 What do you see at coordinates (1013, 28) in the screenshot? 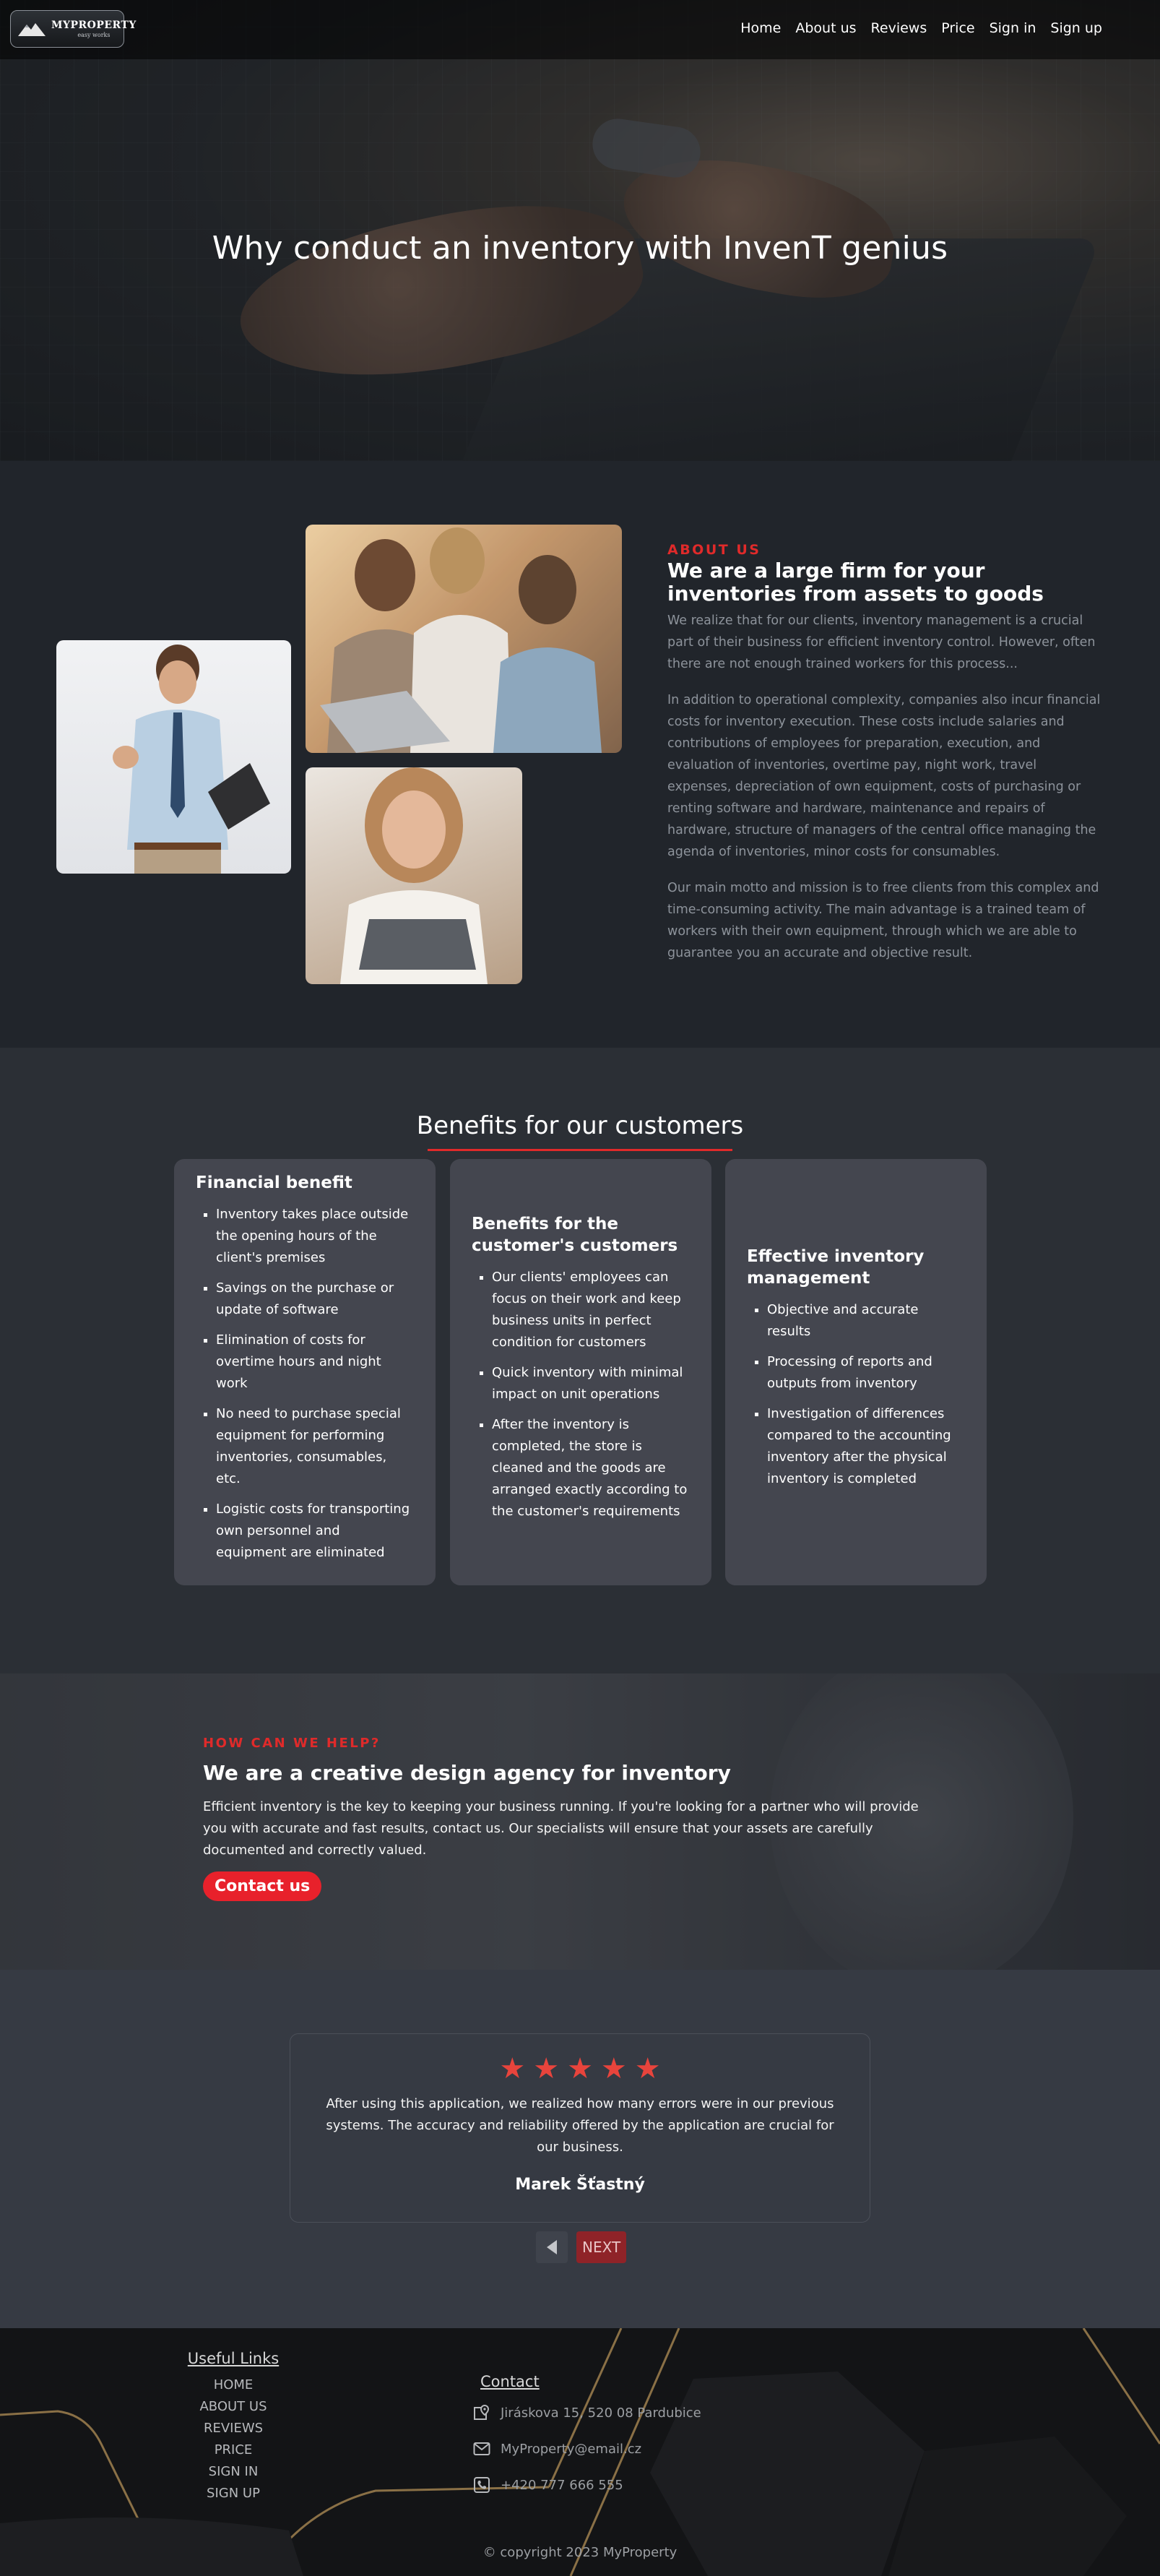
I see `nav-link-sign-in: Sign in` at bounding box center [1013, 28].